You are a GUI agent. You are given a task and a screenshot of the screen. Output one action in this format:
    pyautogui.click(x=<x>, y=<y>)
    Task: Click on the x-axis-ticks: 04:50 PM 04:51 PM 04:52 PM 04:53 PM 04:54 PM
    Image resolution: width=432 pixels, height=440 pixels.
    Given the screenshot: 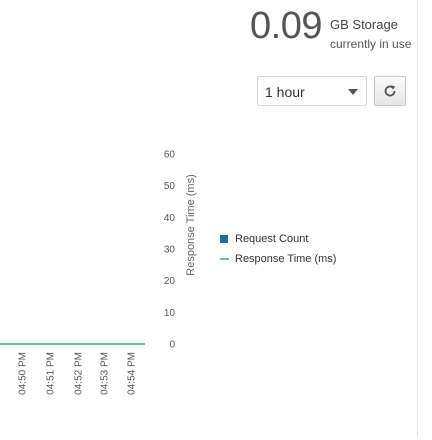 What is the action you would take?
    pyautogui.click(x=78, y=373)
    